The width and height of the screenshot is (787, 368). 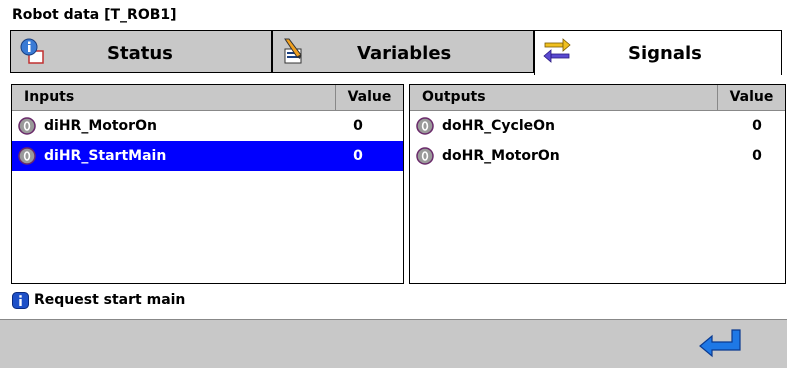 I want to click on output-row-motoron: doHR_MotorOn 0, so click(x=597, y=156).